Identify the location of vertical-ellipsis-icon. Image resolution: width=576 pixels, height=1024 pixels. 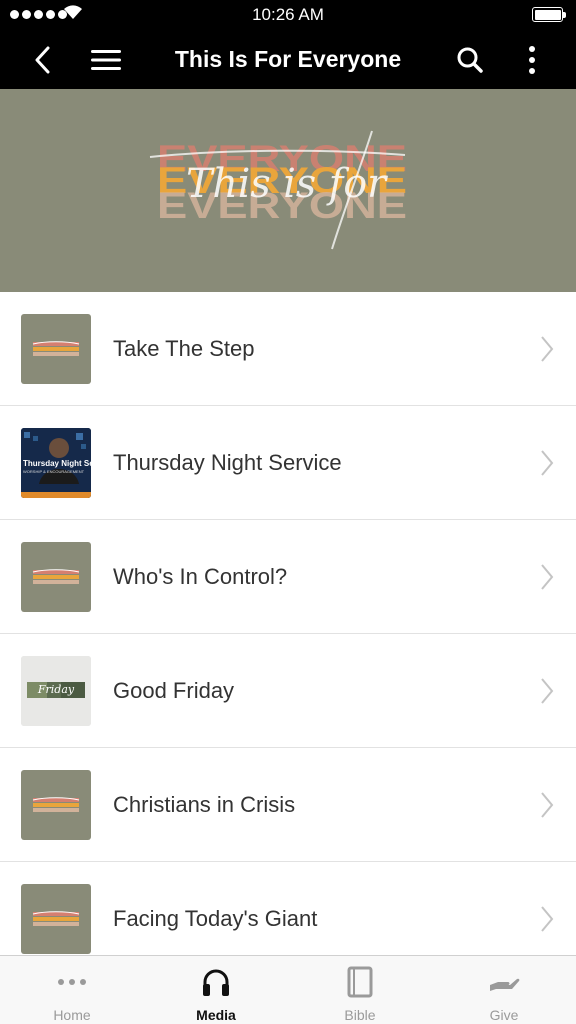
(532, 59).